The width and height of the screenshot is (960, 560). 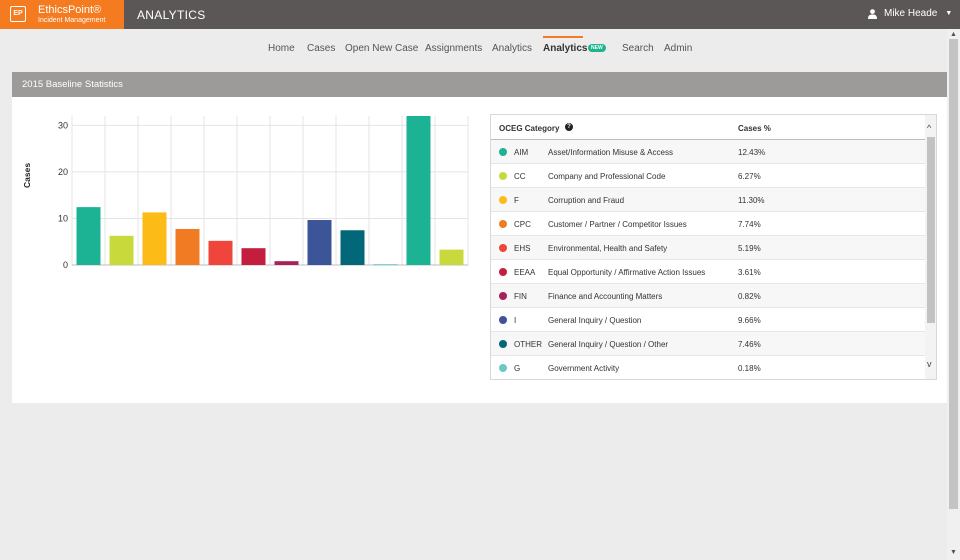 I want to click on y-tick-label: 0, so click(x=65, y=265).